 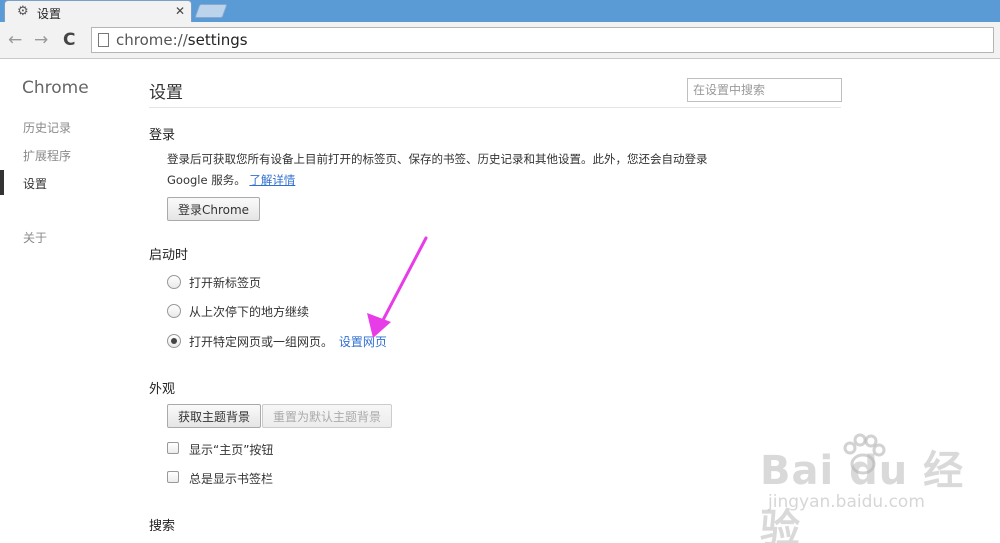 I want to click on appearance-heading: 外观, so click(x=162, y=389).